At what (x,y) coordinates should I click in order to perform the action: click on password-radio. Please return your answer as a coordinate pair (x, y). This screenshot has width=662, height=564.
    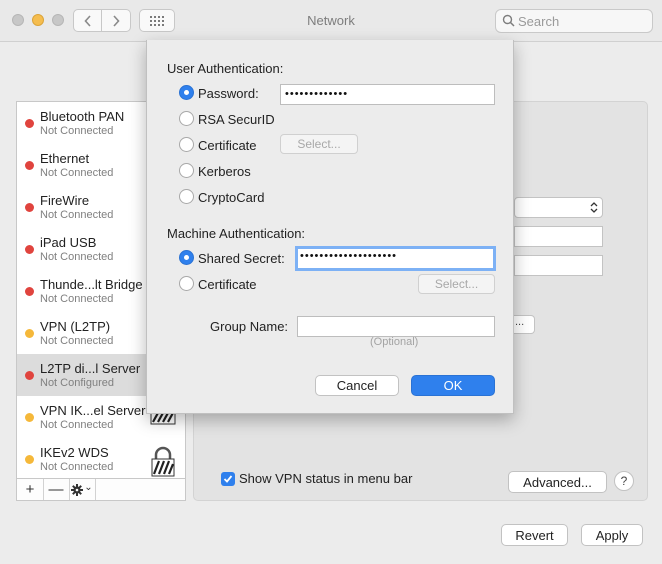
    Looking at the image, I should click on (186, 92).